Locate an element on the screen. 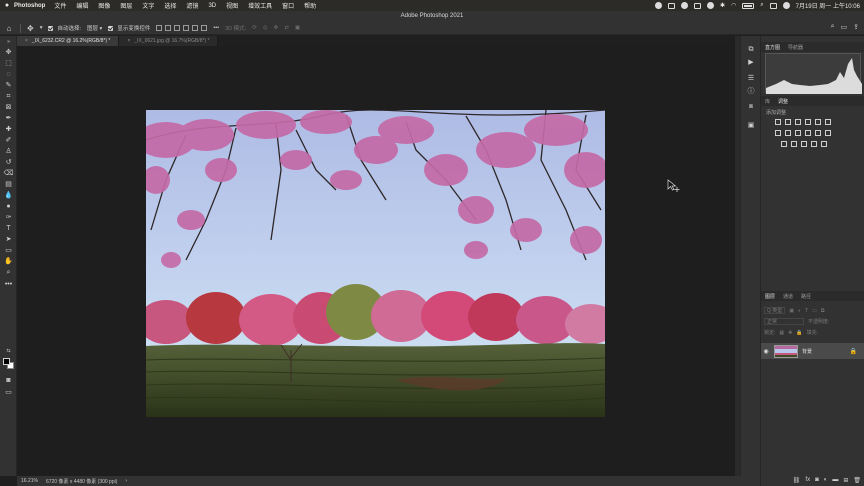 The width and height of the screenshot is (864, 486). brush-panel-icon: ▣ is located at coordinates (751, 125).